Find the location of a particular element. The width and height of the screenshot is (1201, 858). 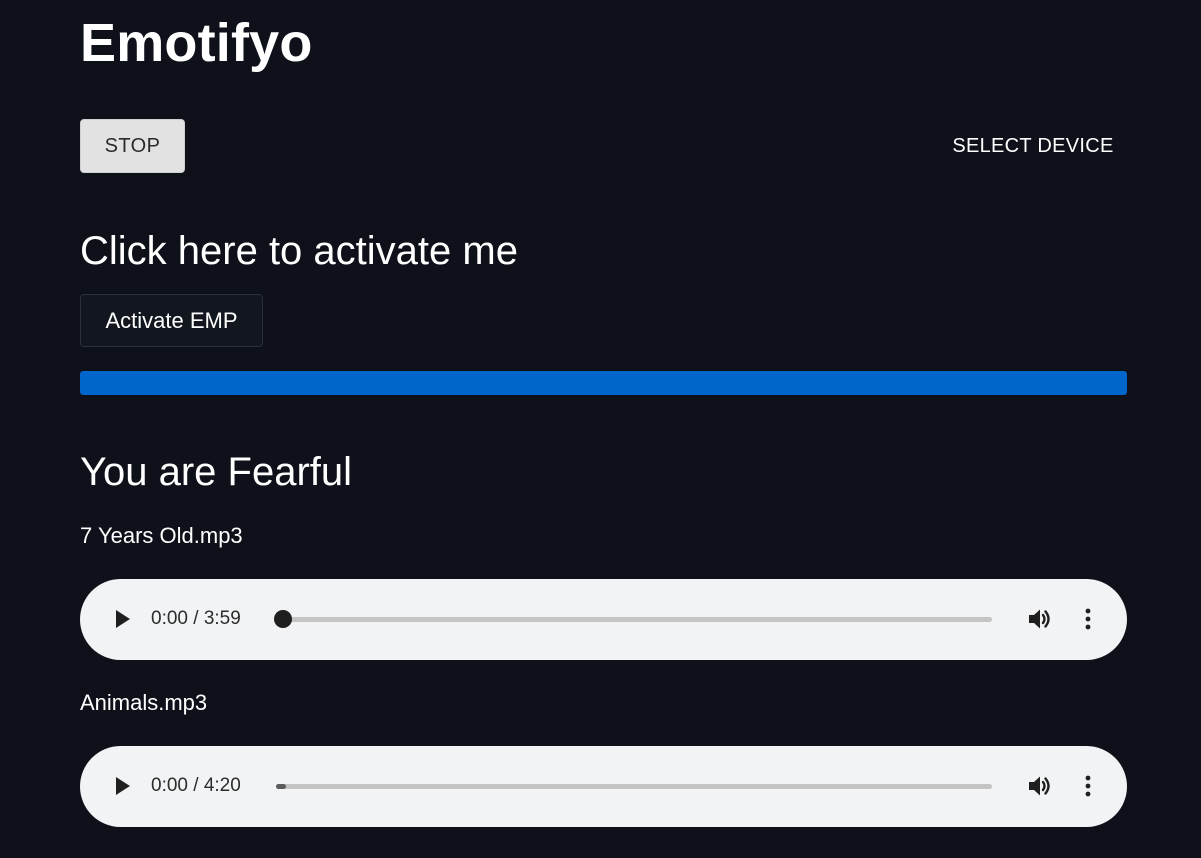

track-title: 7 Years Old.mp3 is located at coordinates (161, 535).